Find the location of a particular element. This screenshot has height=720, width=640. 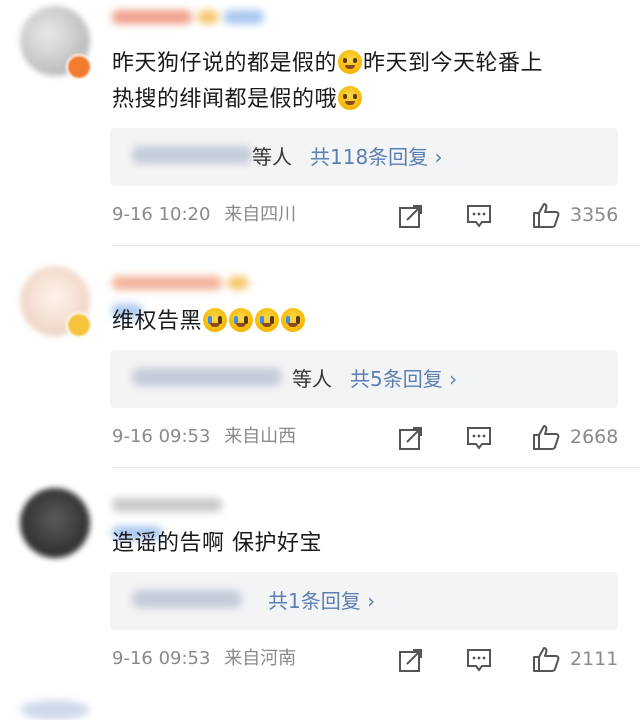

reply-count-link: 共1条回复 › is located at coordinates (321, 601).